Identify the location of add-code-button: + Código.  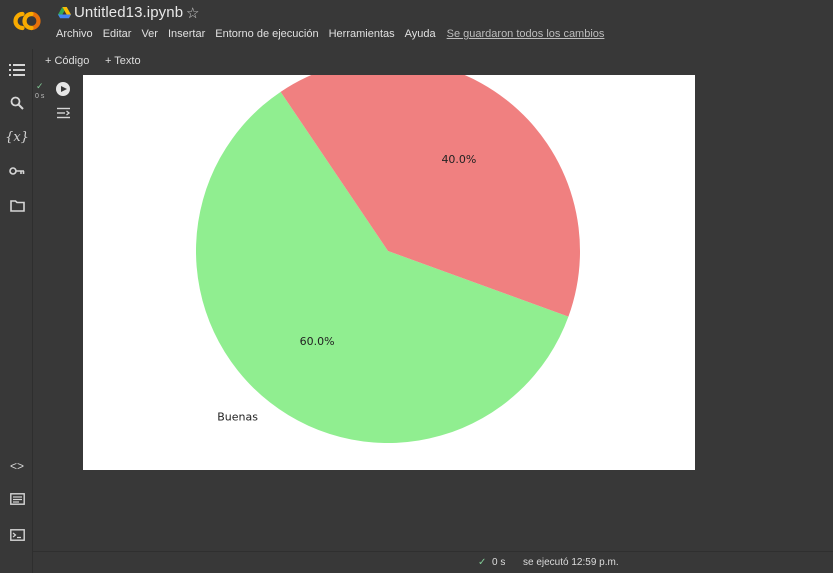
(67, 61).